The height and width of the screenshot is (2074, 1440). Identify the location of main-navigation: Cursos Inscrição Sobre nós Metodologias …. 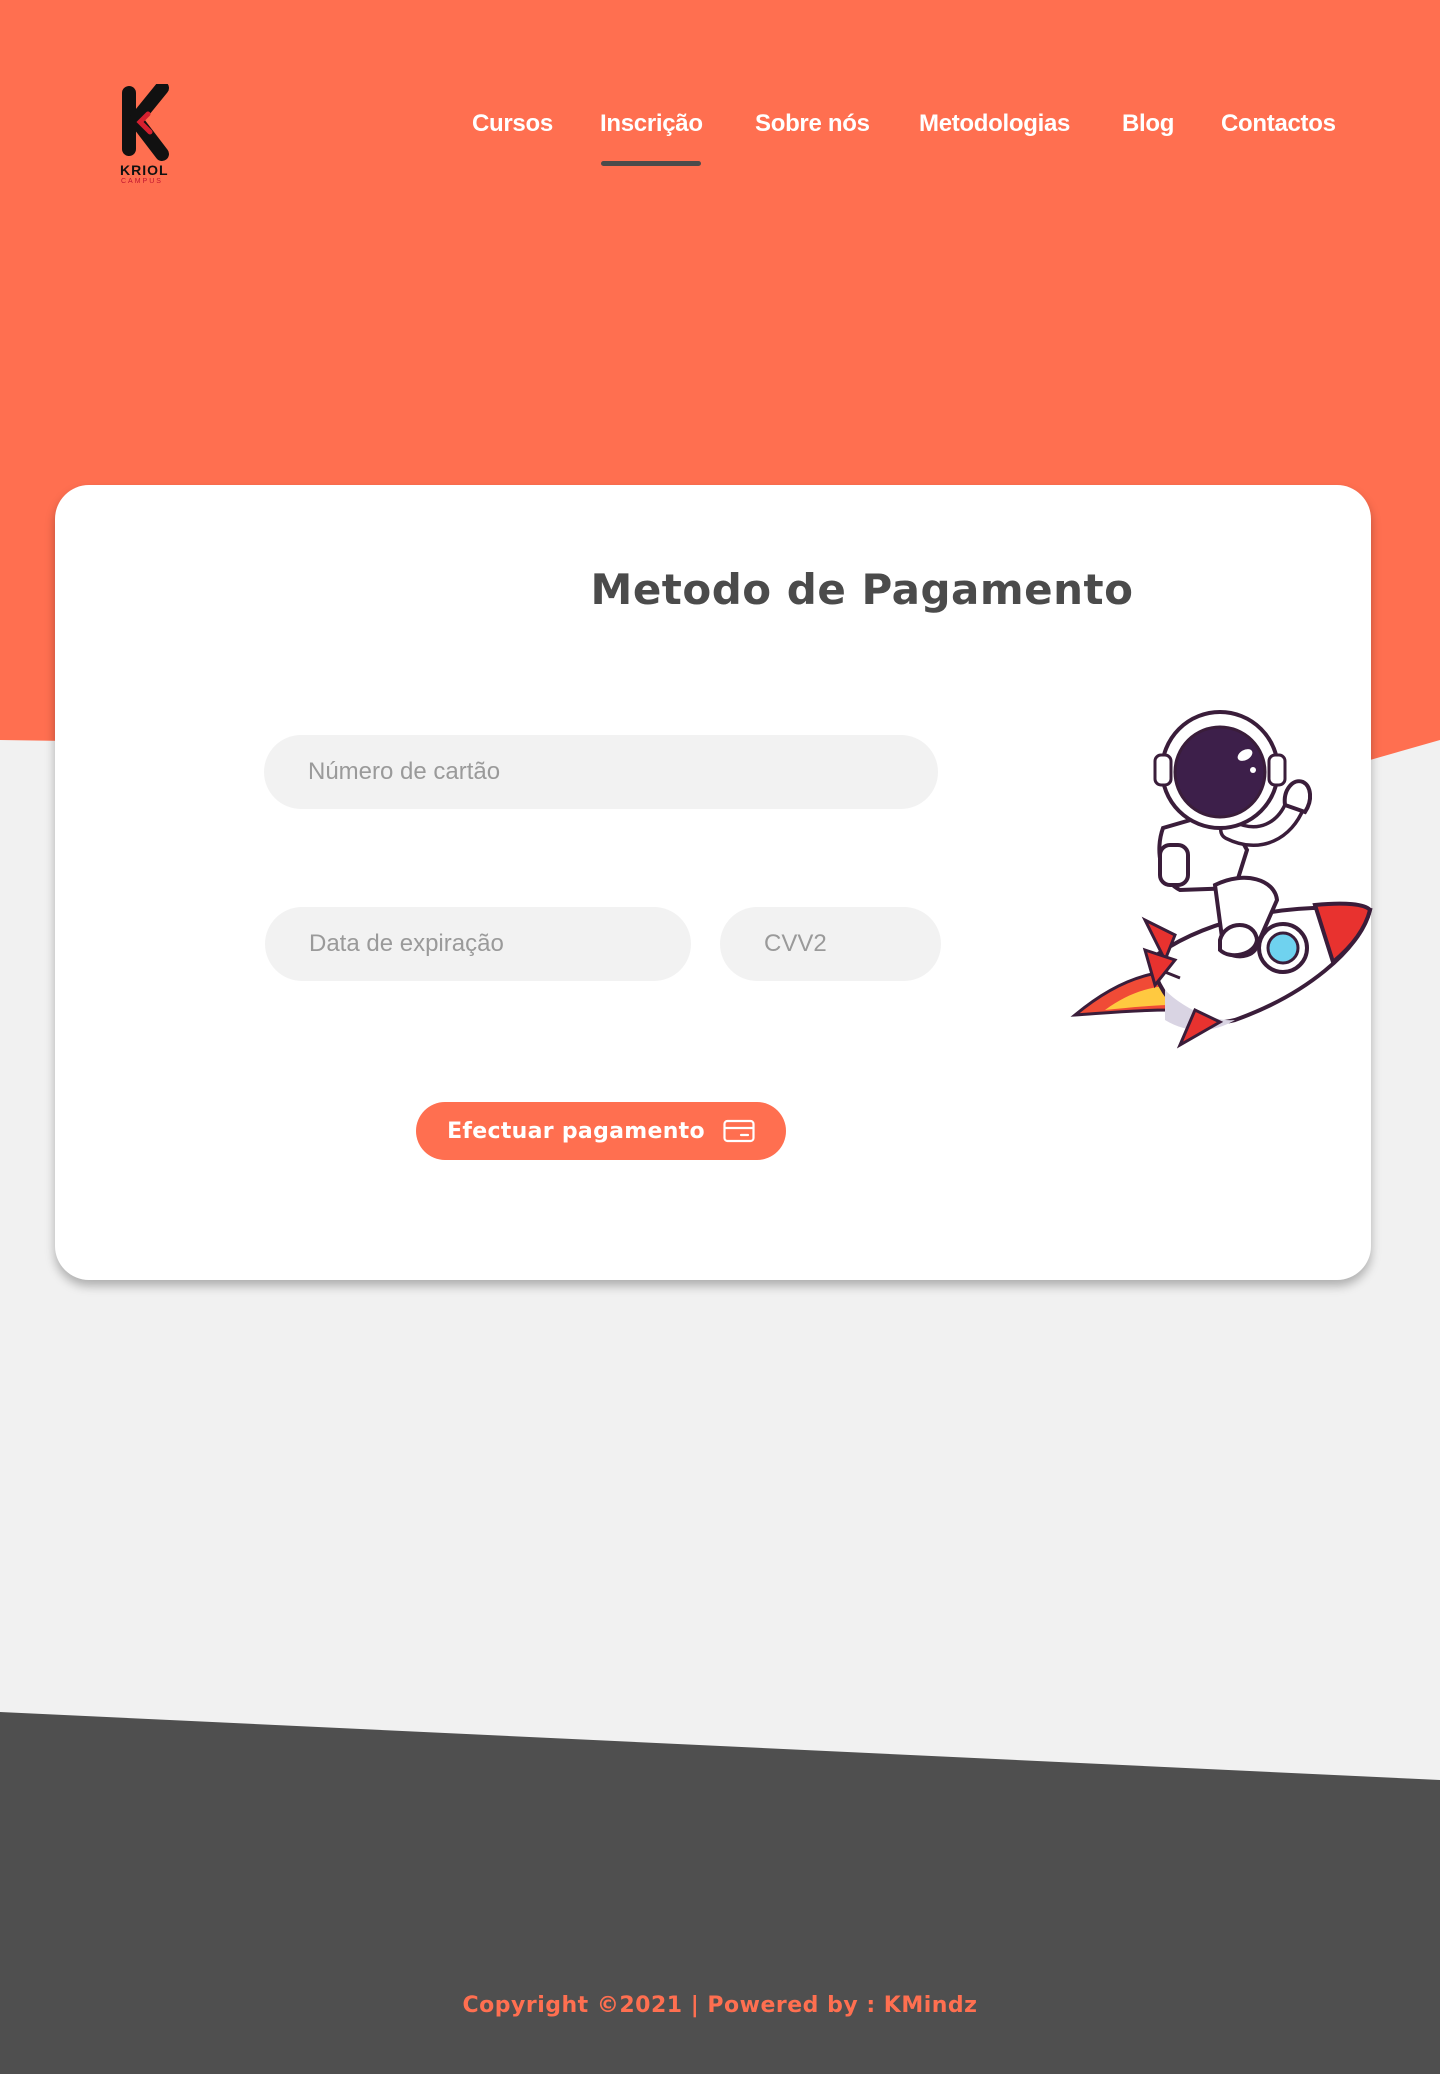
(720, 140).